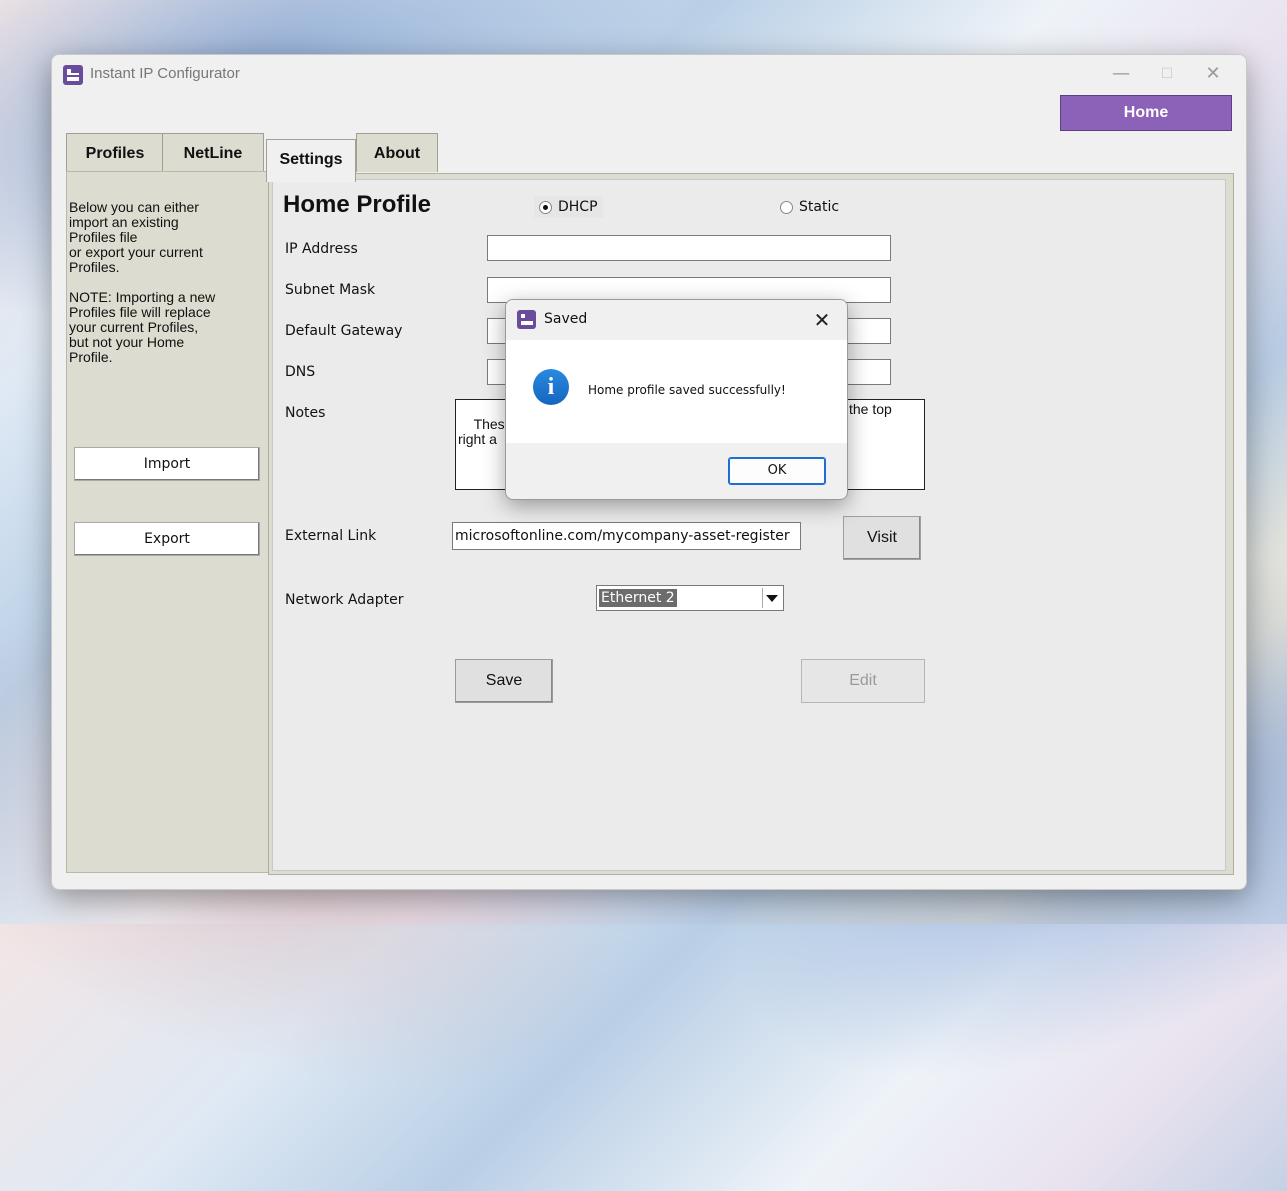 The height and width of the screenshot is (1191, 1287). Describe the element at coordinates (689, 248) in the screenshot. I see `ip-address-input` at that location.